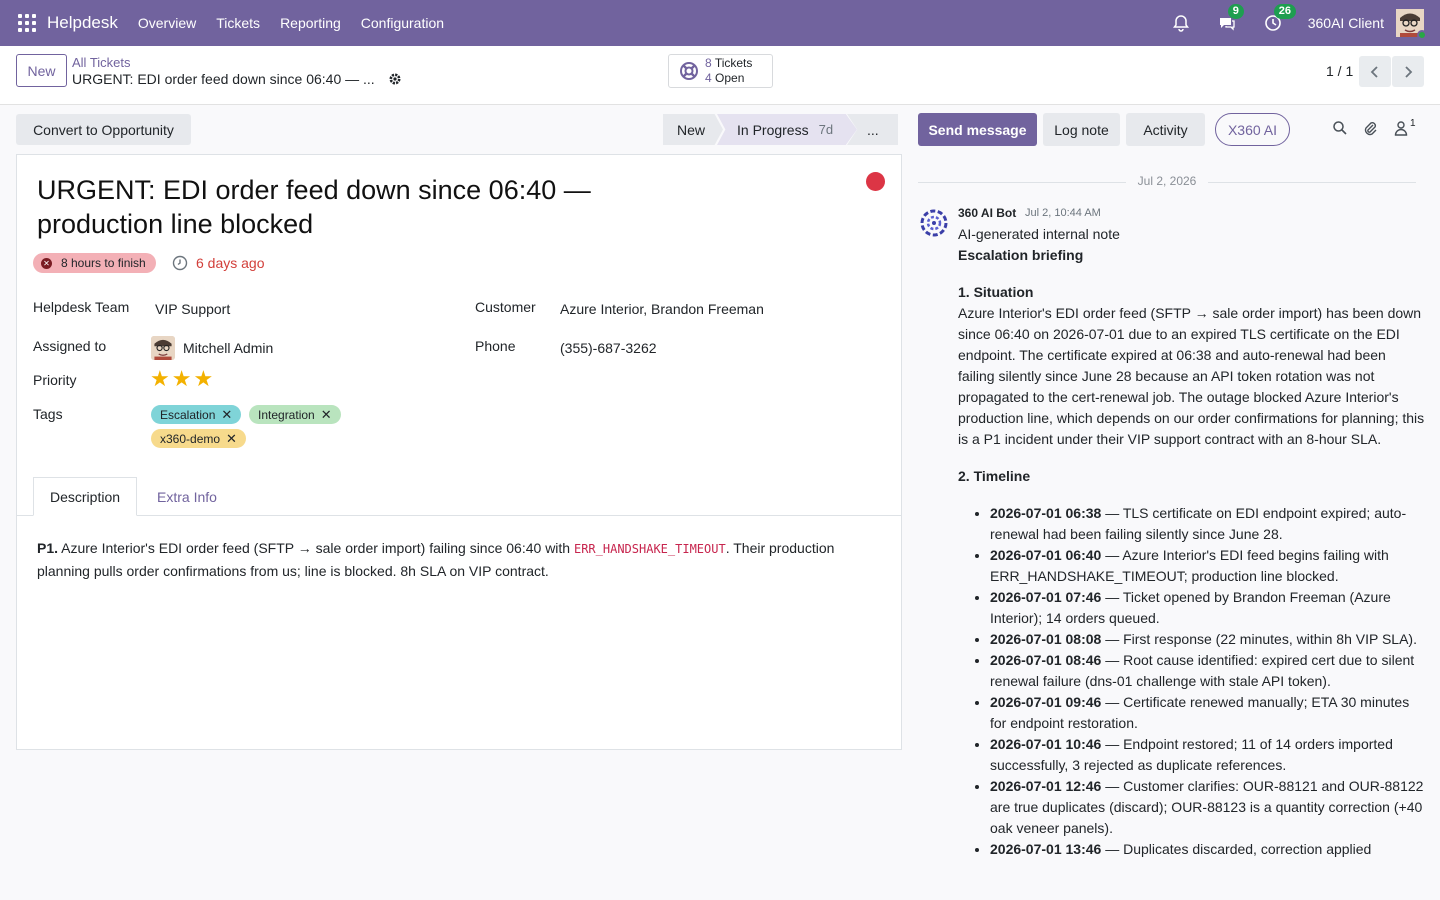 The image size is (1440, 900). Describe the element at coordinates (977, 129) in the screenshot. I see `send-message-button: Send message` at that location.